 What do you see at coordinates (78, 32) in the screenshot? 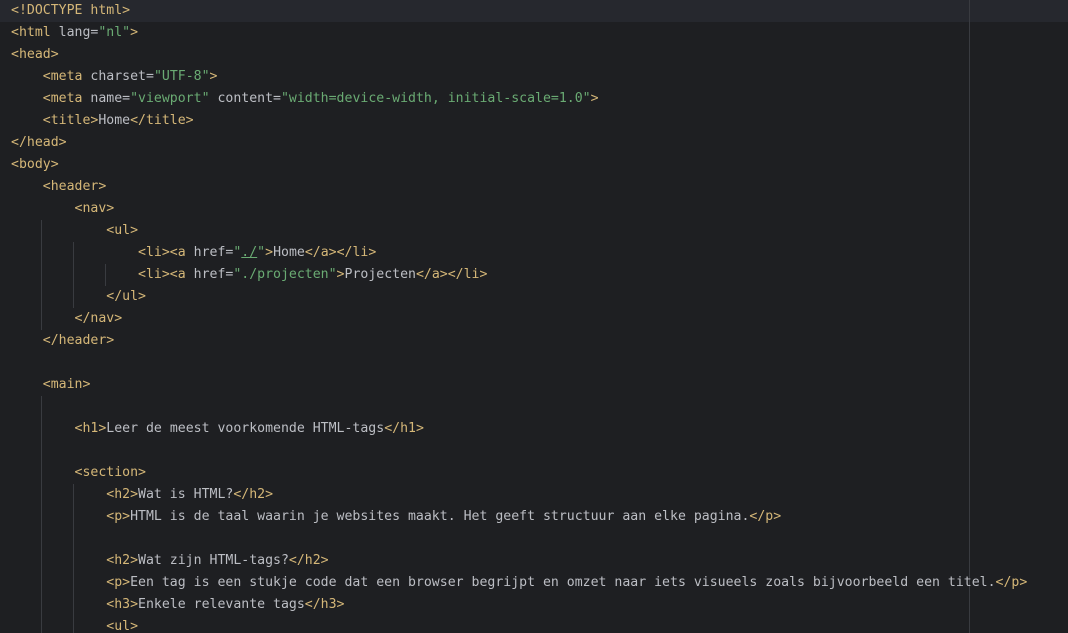
I see `code-token: lang=` at bounding box center [78, 32].